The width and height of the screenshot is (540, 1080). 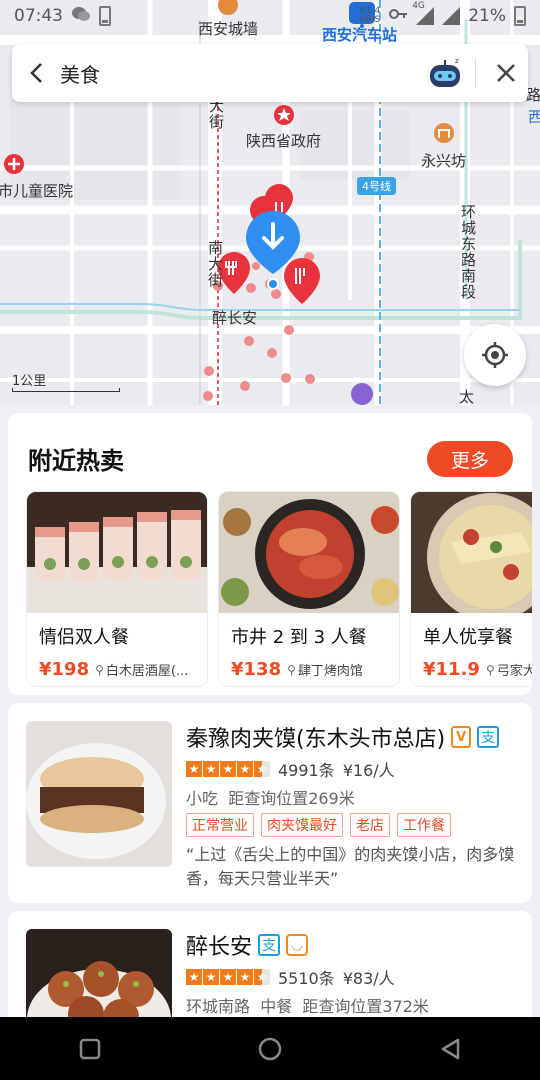 What do you see at coordinates (418, 6) in the screenshot?
I see `signal-label: 4G` at bounding box center [418, 6].